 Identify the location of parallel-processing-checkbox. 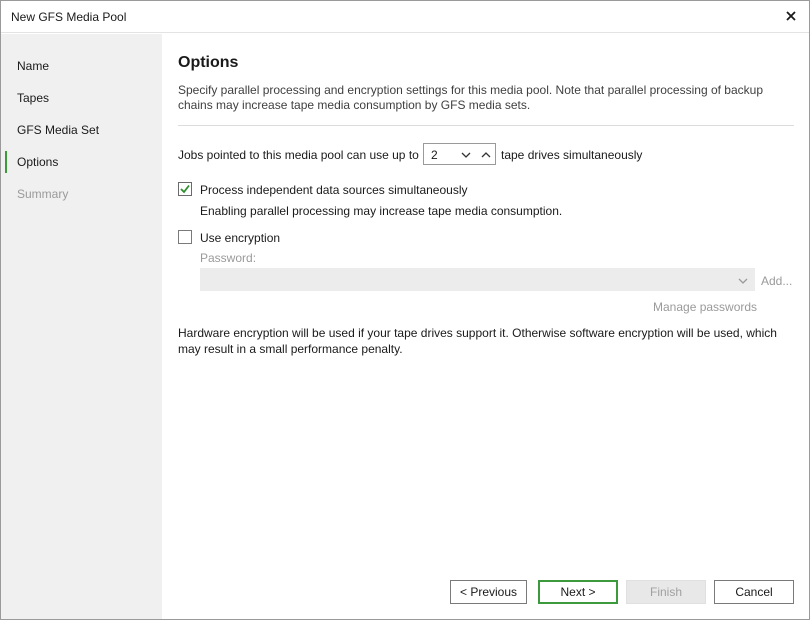
(185, 189).